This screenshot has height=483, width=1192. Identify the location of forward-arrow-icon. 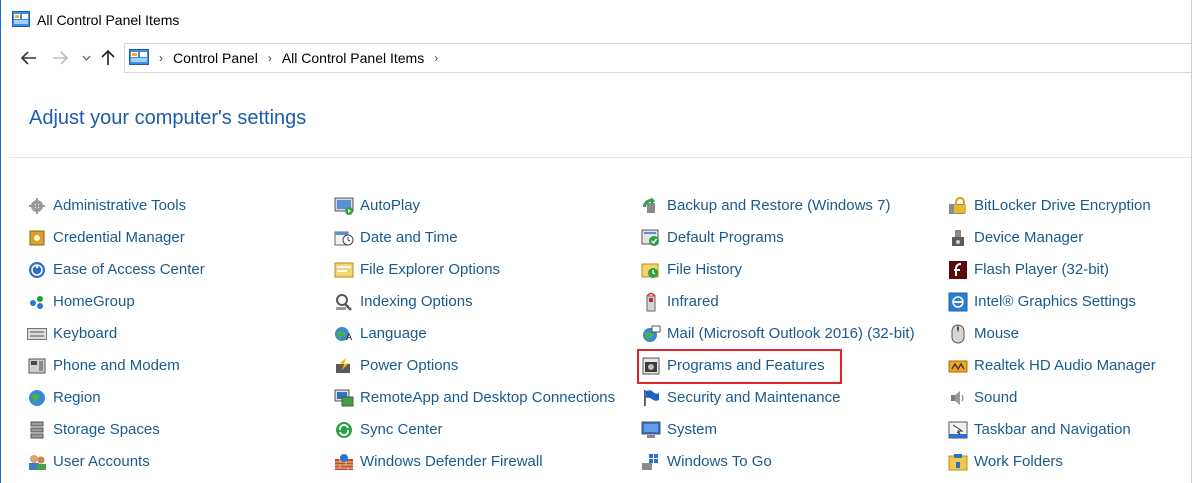
(60, 58).